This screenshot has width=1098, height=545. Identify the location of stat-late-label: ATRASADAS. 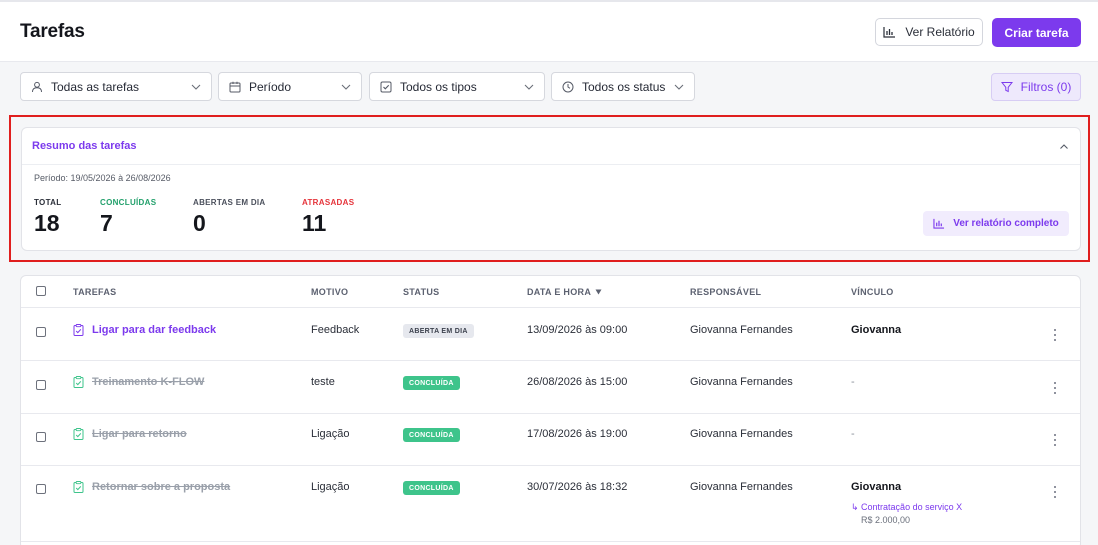
(328, 202).